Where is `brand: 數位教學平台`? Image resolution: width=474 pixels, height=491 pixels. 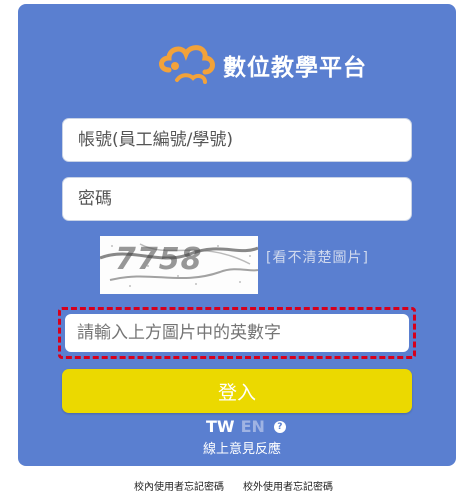 brand: 數位教學平台 is located at coordinates (261, 65).